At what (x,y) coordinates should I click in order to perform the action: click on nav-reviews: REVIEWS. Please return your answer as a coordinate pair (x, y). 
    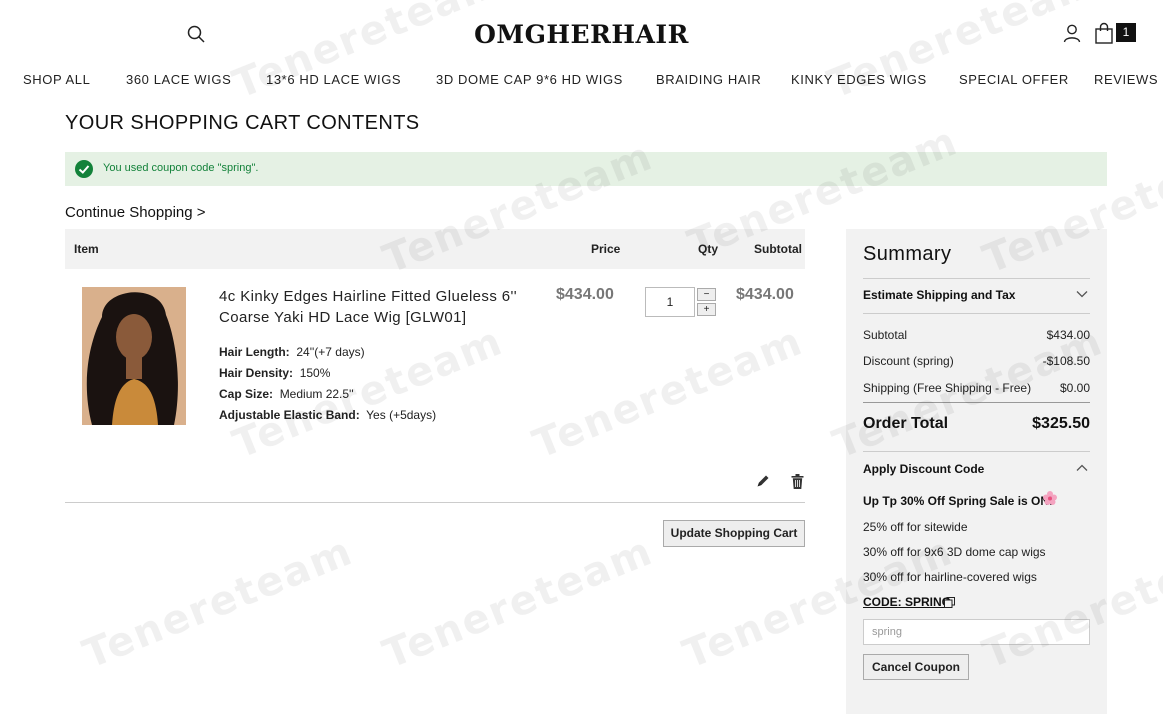
    Looking at the image, I should click on (1126, 79).